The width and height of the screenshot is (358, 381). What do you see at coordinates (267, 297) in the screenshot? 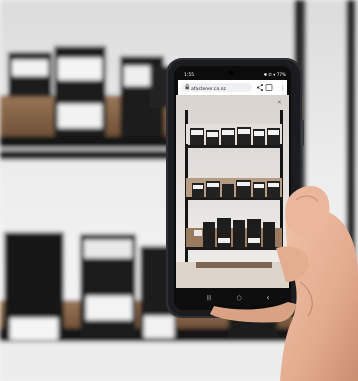
I see `back-icon: ‹` at bounding box center [267, 297].